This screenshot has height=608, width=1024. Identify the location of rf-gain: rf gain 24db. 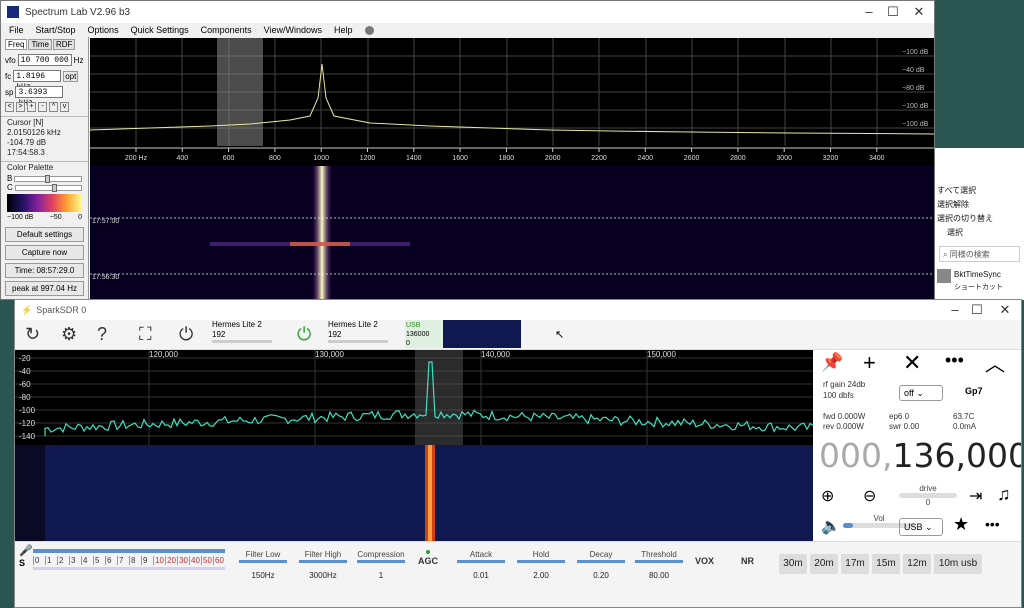
(844, 384).